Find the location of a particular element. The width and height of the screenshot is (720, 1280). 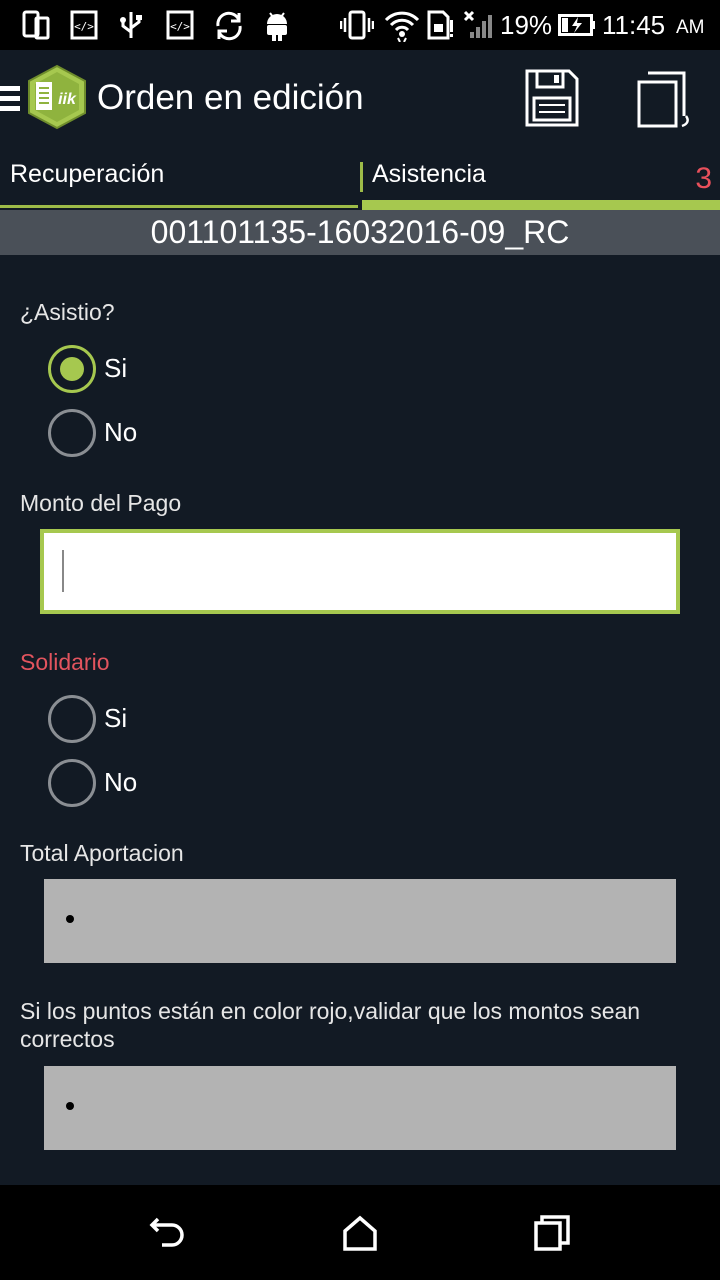

home-icon is located at coordinates (360, 1233).